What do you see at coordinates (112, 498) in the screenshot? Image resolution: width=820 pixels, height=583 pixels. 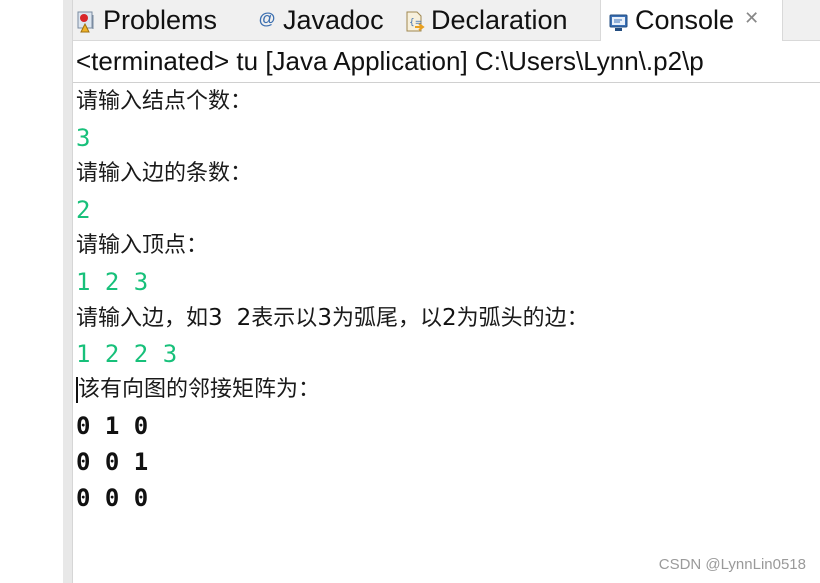 I see `matrix-row: 0 0 0` at bounding box center [112, 498].